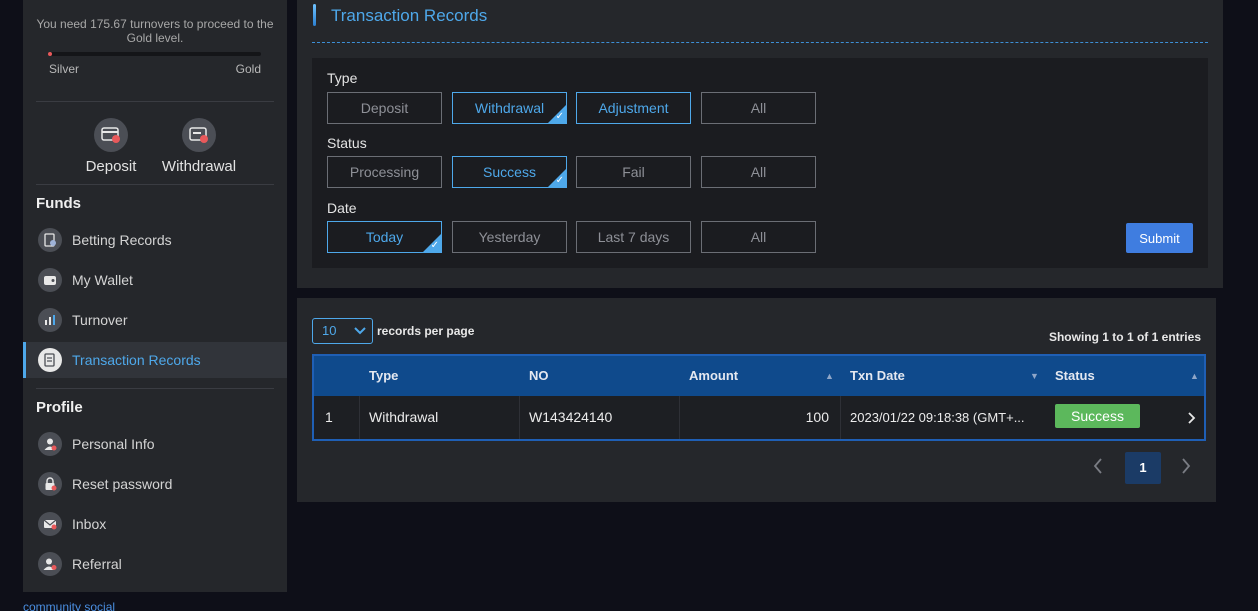  What do you see at coordinates (633, 108) in the screenshot?
I see `type-adjustment-button: Adjustment` at bounding box center [633, 108].